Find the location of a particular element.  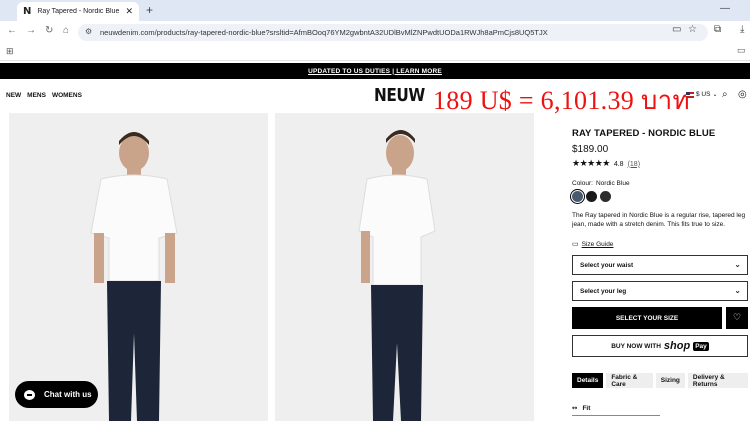

nav-womens: WOMENS is located at coordinates (67, 95).